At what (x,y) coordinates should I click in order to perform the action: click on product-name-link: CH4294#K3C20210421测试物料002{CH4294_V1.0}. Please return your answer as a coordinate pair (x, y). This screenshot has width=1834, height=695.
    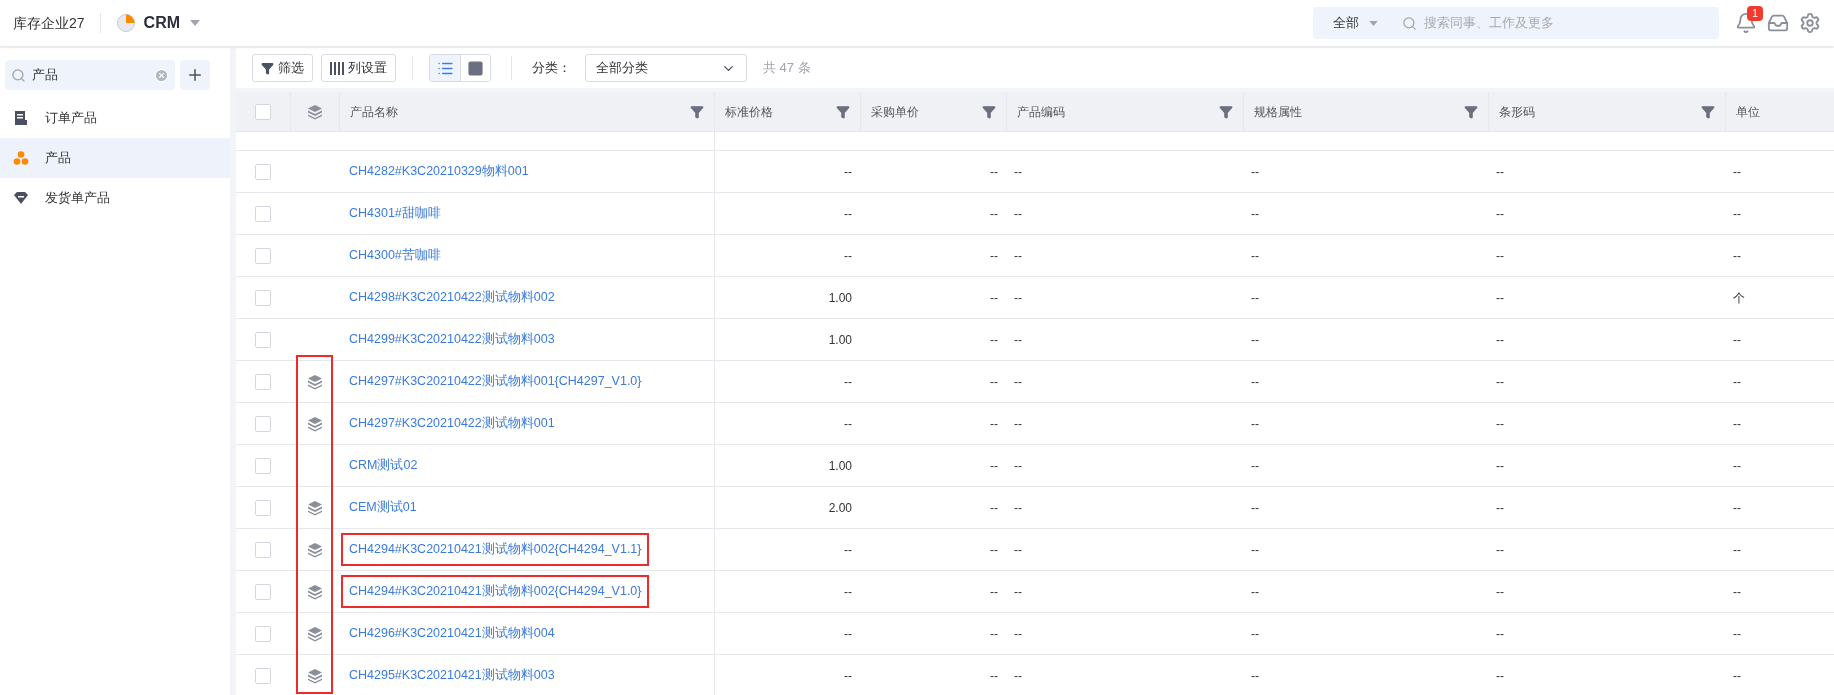
    Looking at the image, I should click on (495, 591).